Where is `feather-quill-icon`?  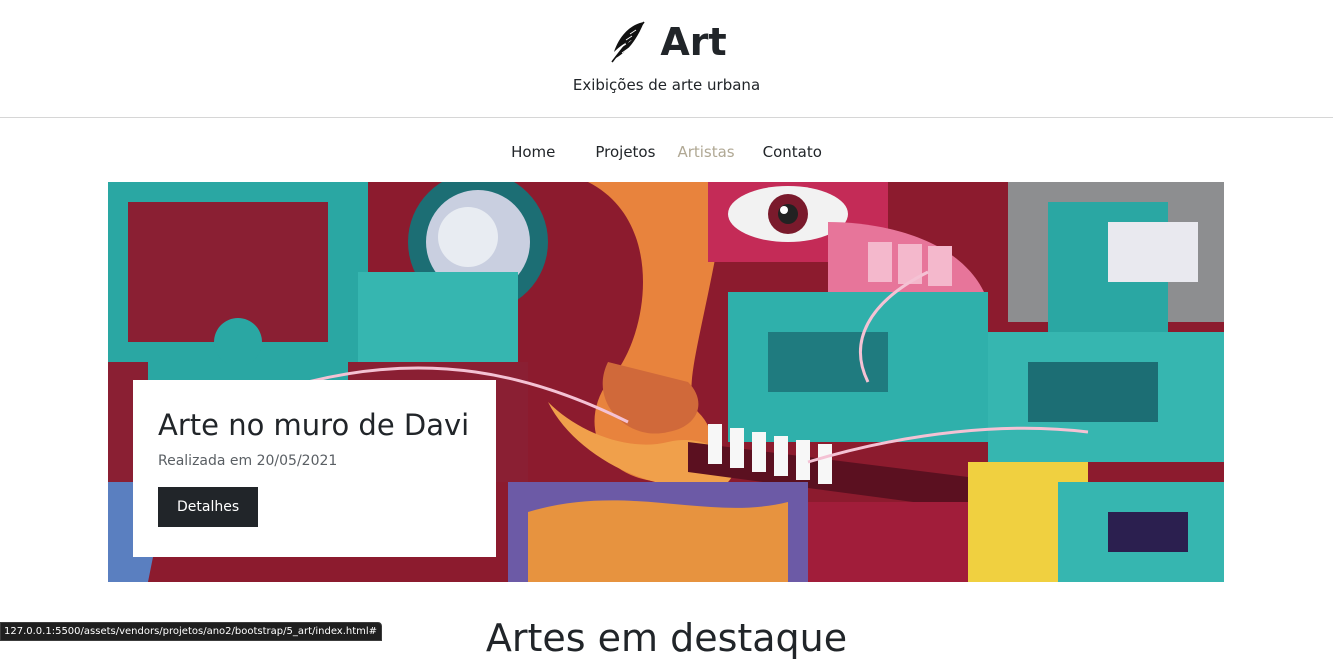
feather-quill-icon is located at coordinates (627, 42).